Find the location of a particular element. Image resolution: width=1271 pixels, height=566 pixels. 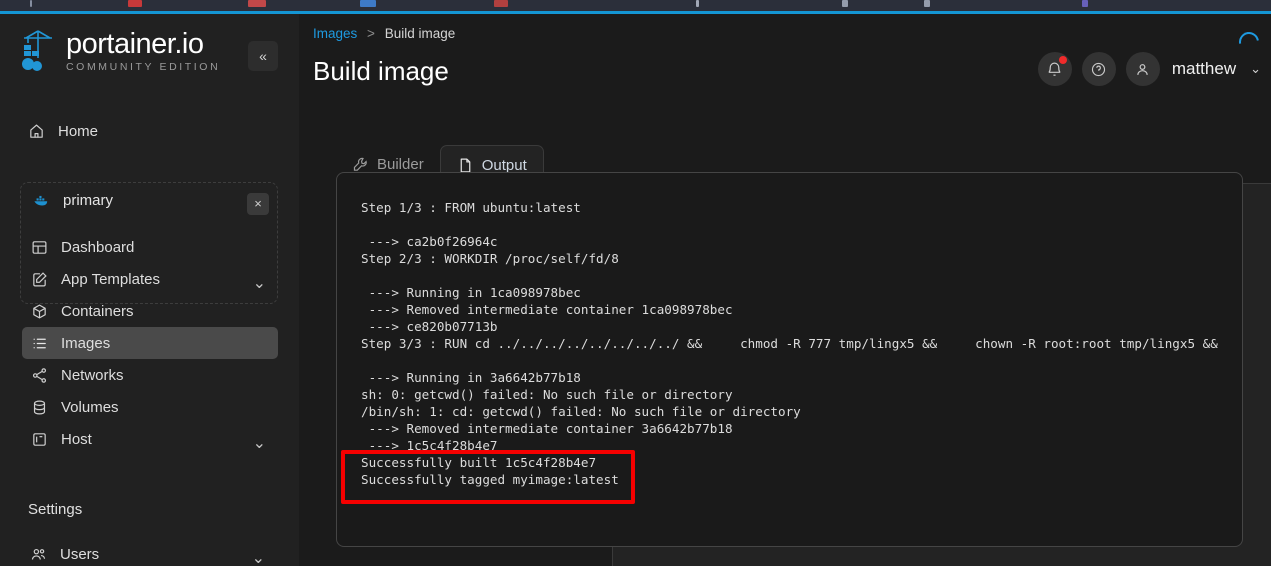

sidebar-item-home: Home is located at coordinates (149, 131).